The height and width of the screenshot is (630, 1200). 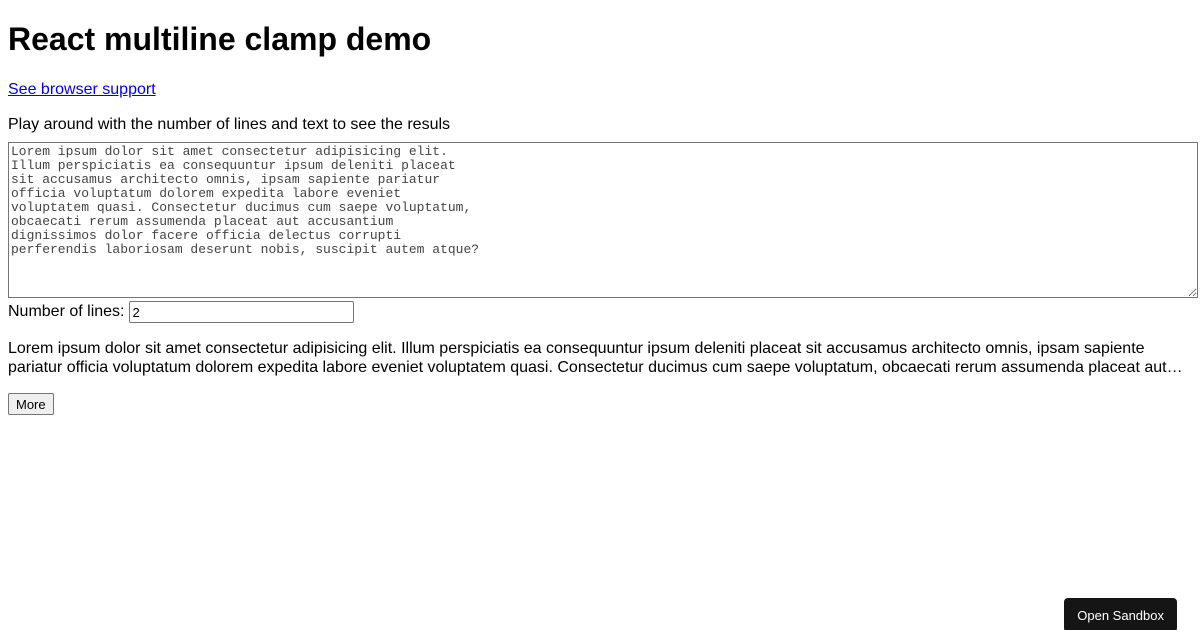 What do you see at coordinates (82, 90) in the screenshot?
I see `browser-support-link: See browser support` at bounding box center [82, 90].